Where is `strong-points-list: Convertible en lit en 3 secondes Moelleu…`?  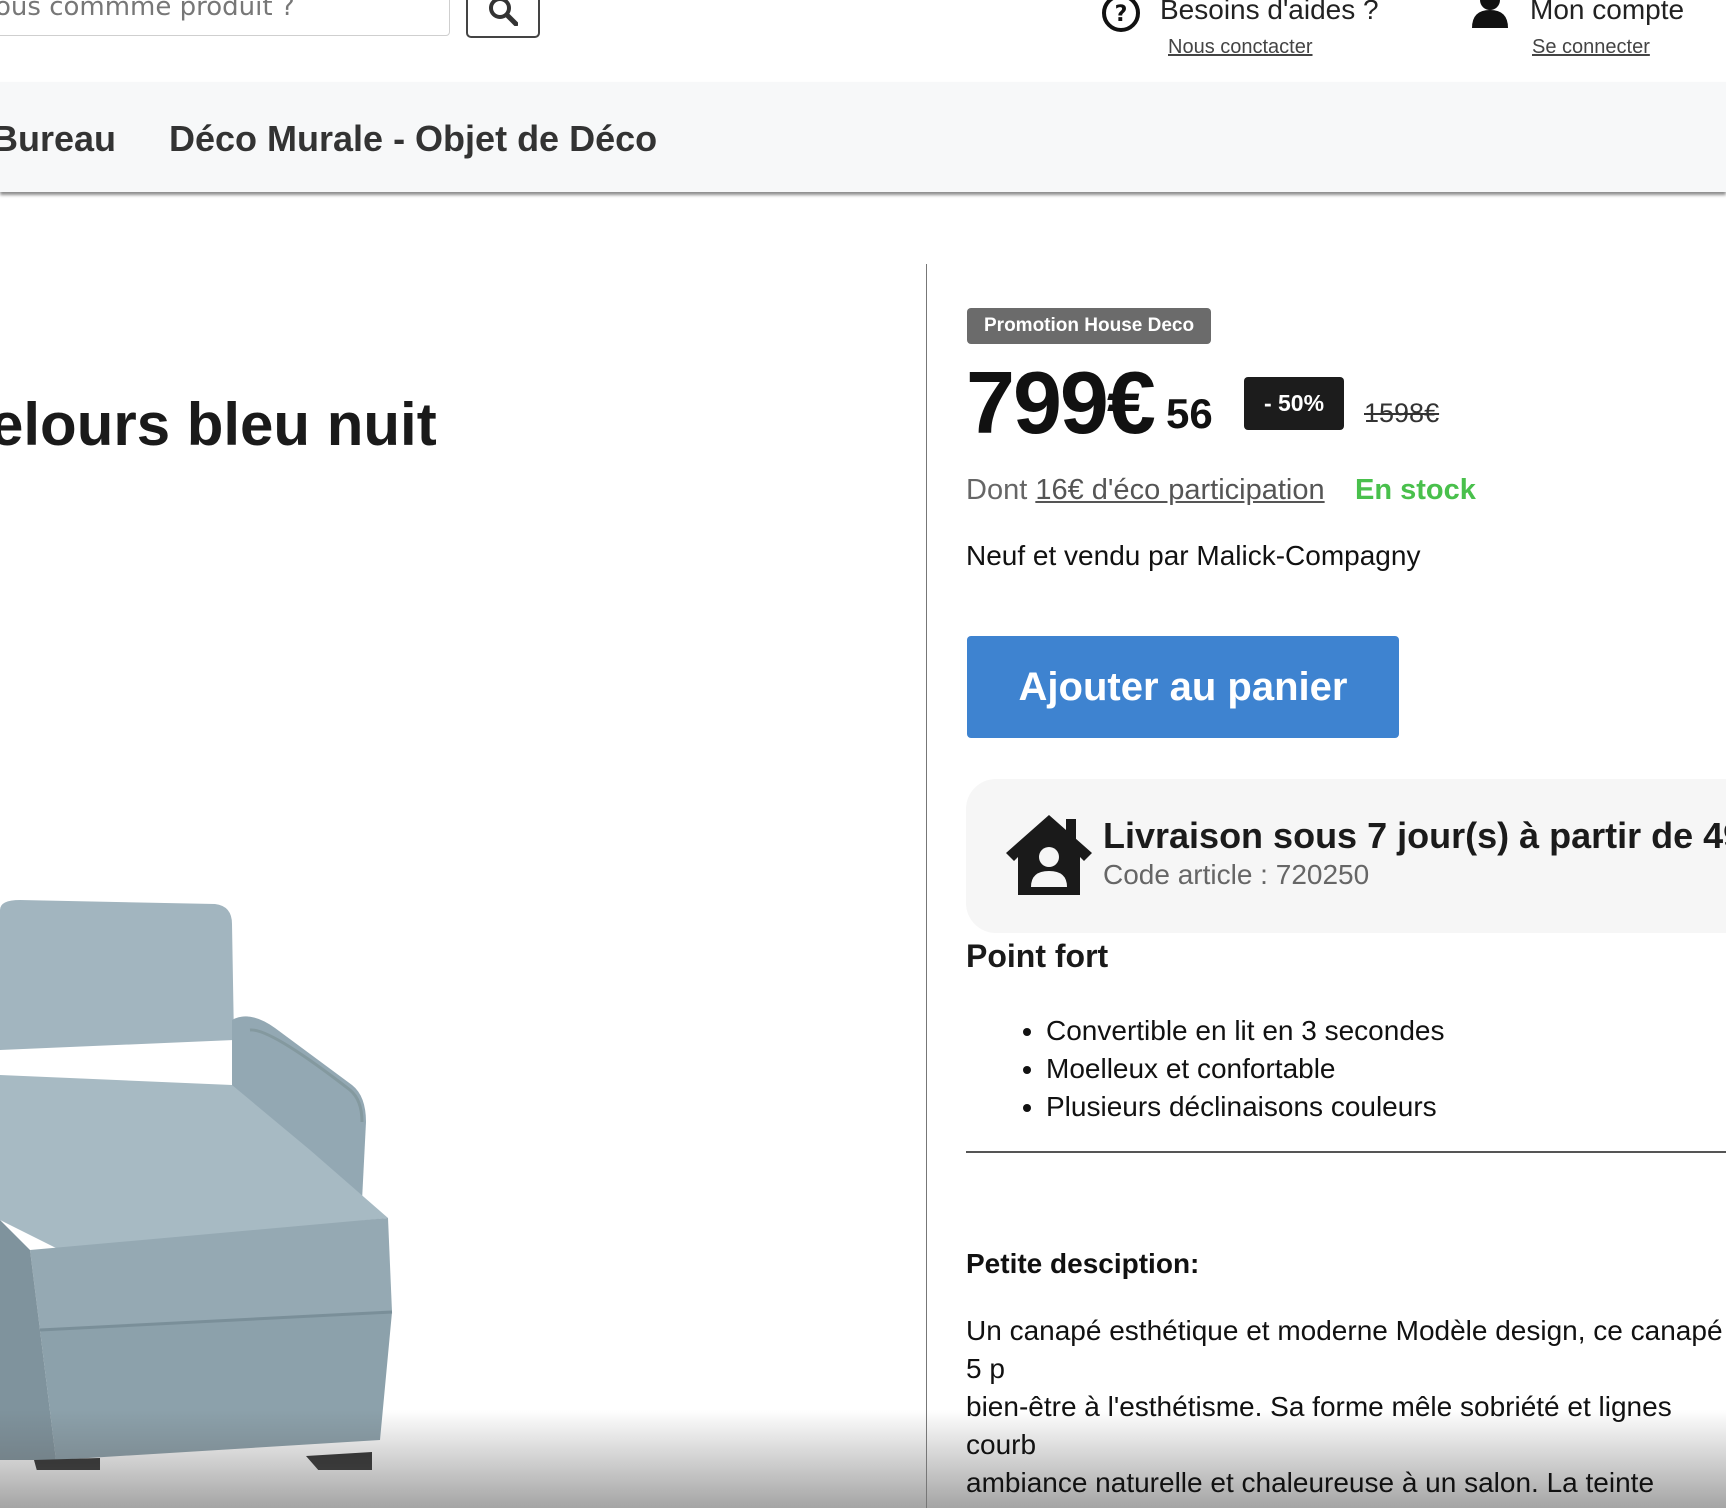 strong-points-list: Convertible en lit en 3 secondes Moelleu… is located at coordinates (1205, 1069).